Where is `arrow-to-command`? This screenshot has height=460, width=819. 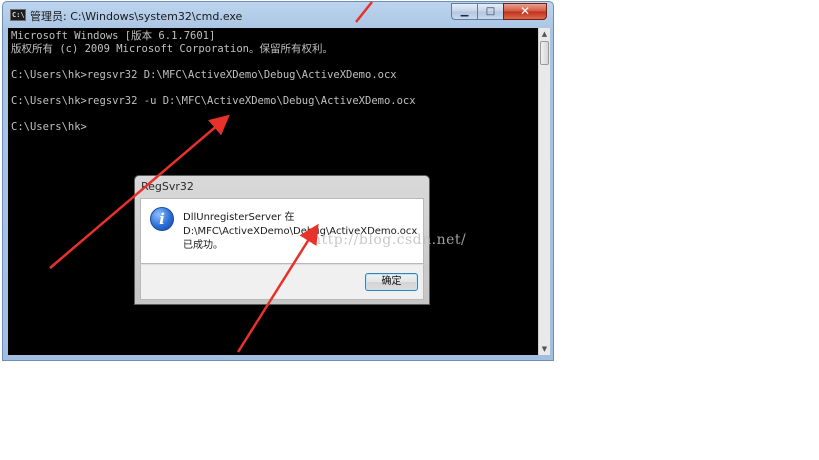 arrow-to-command is located at coordinates (139, 191).